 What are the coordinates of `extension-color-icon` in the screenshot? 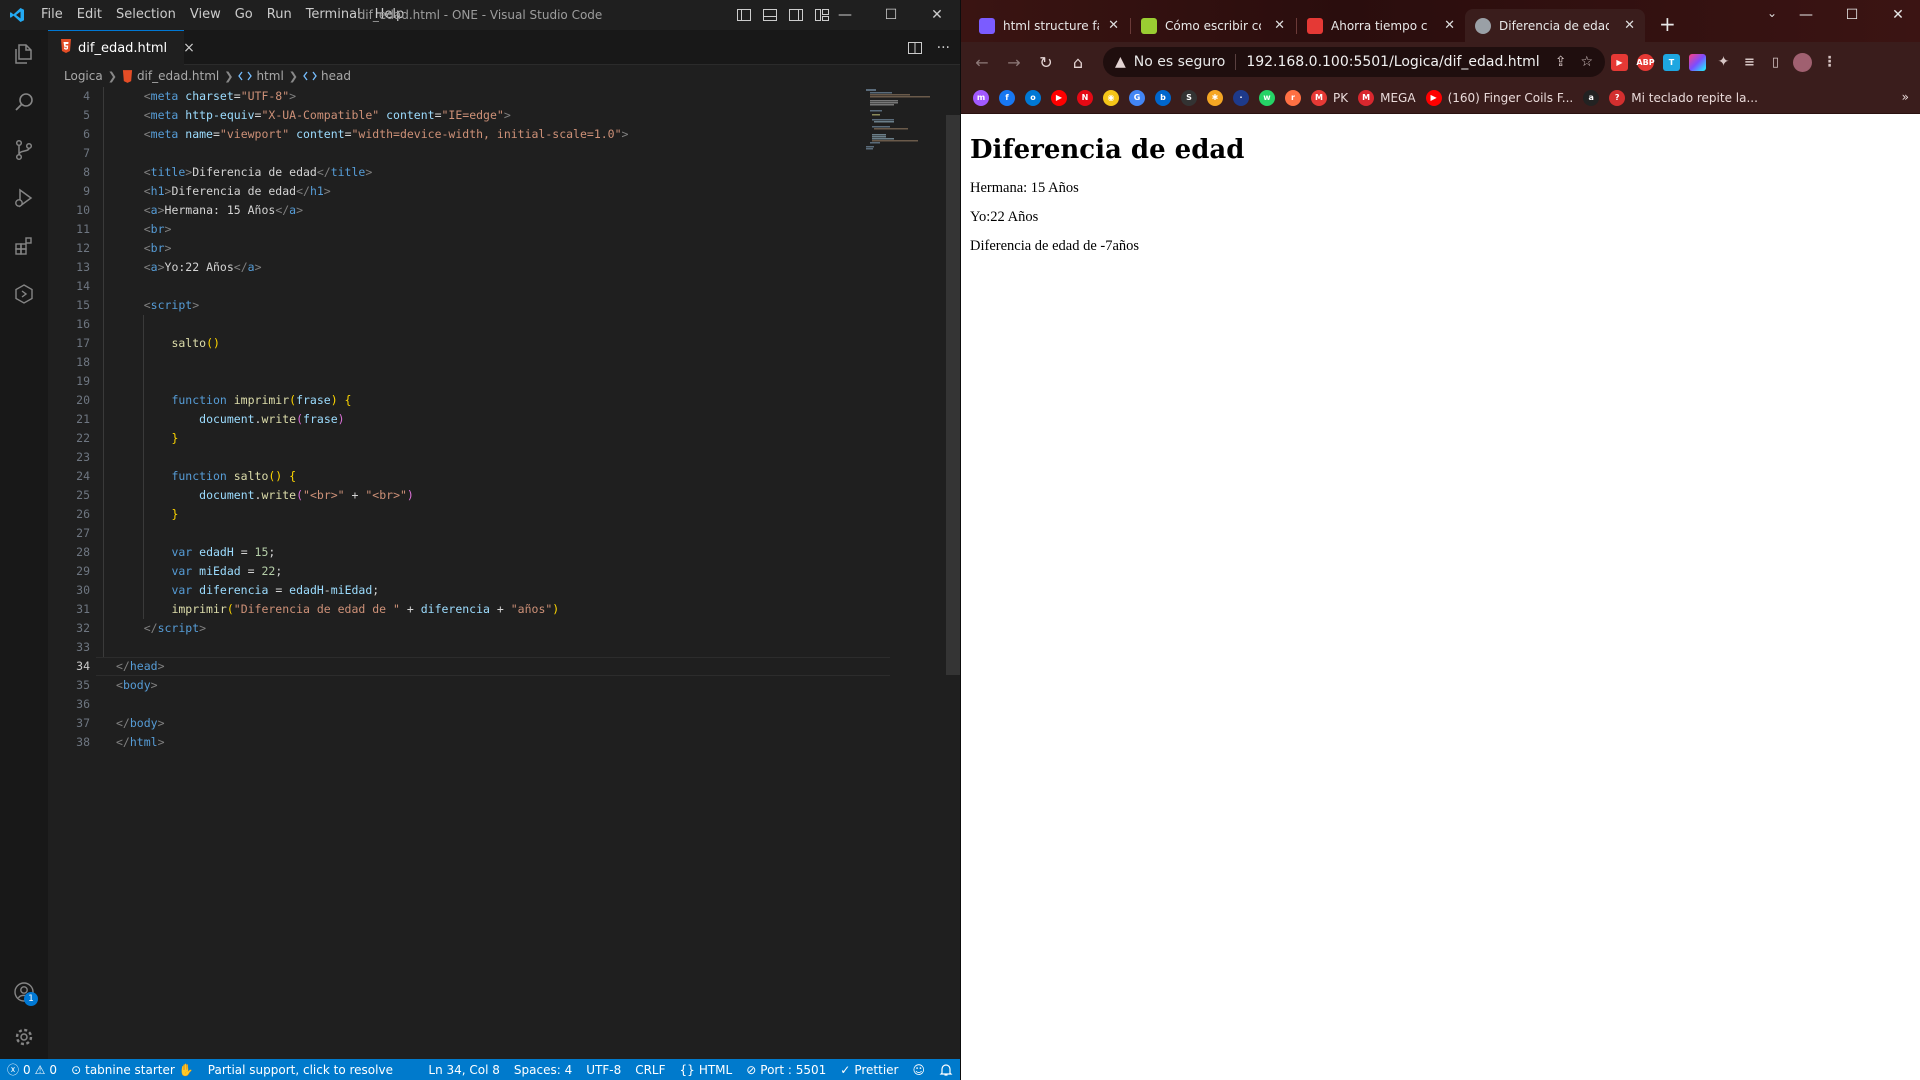 It's located at (1697, 62).